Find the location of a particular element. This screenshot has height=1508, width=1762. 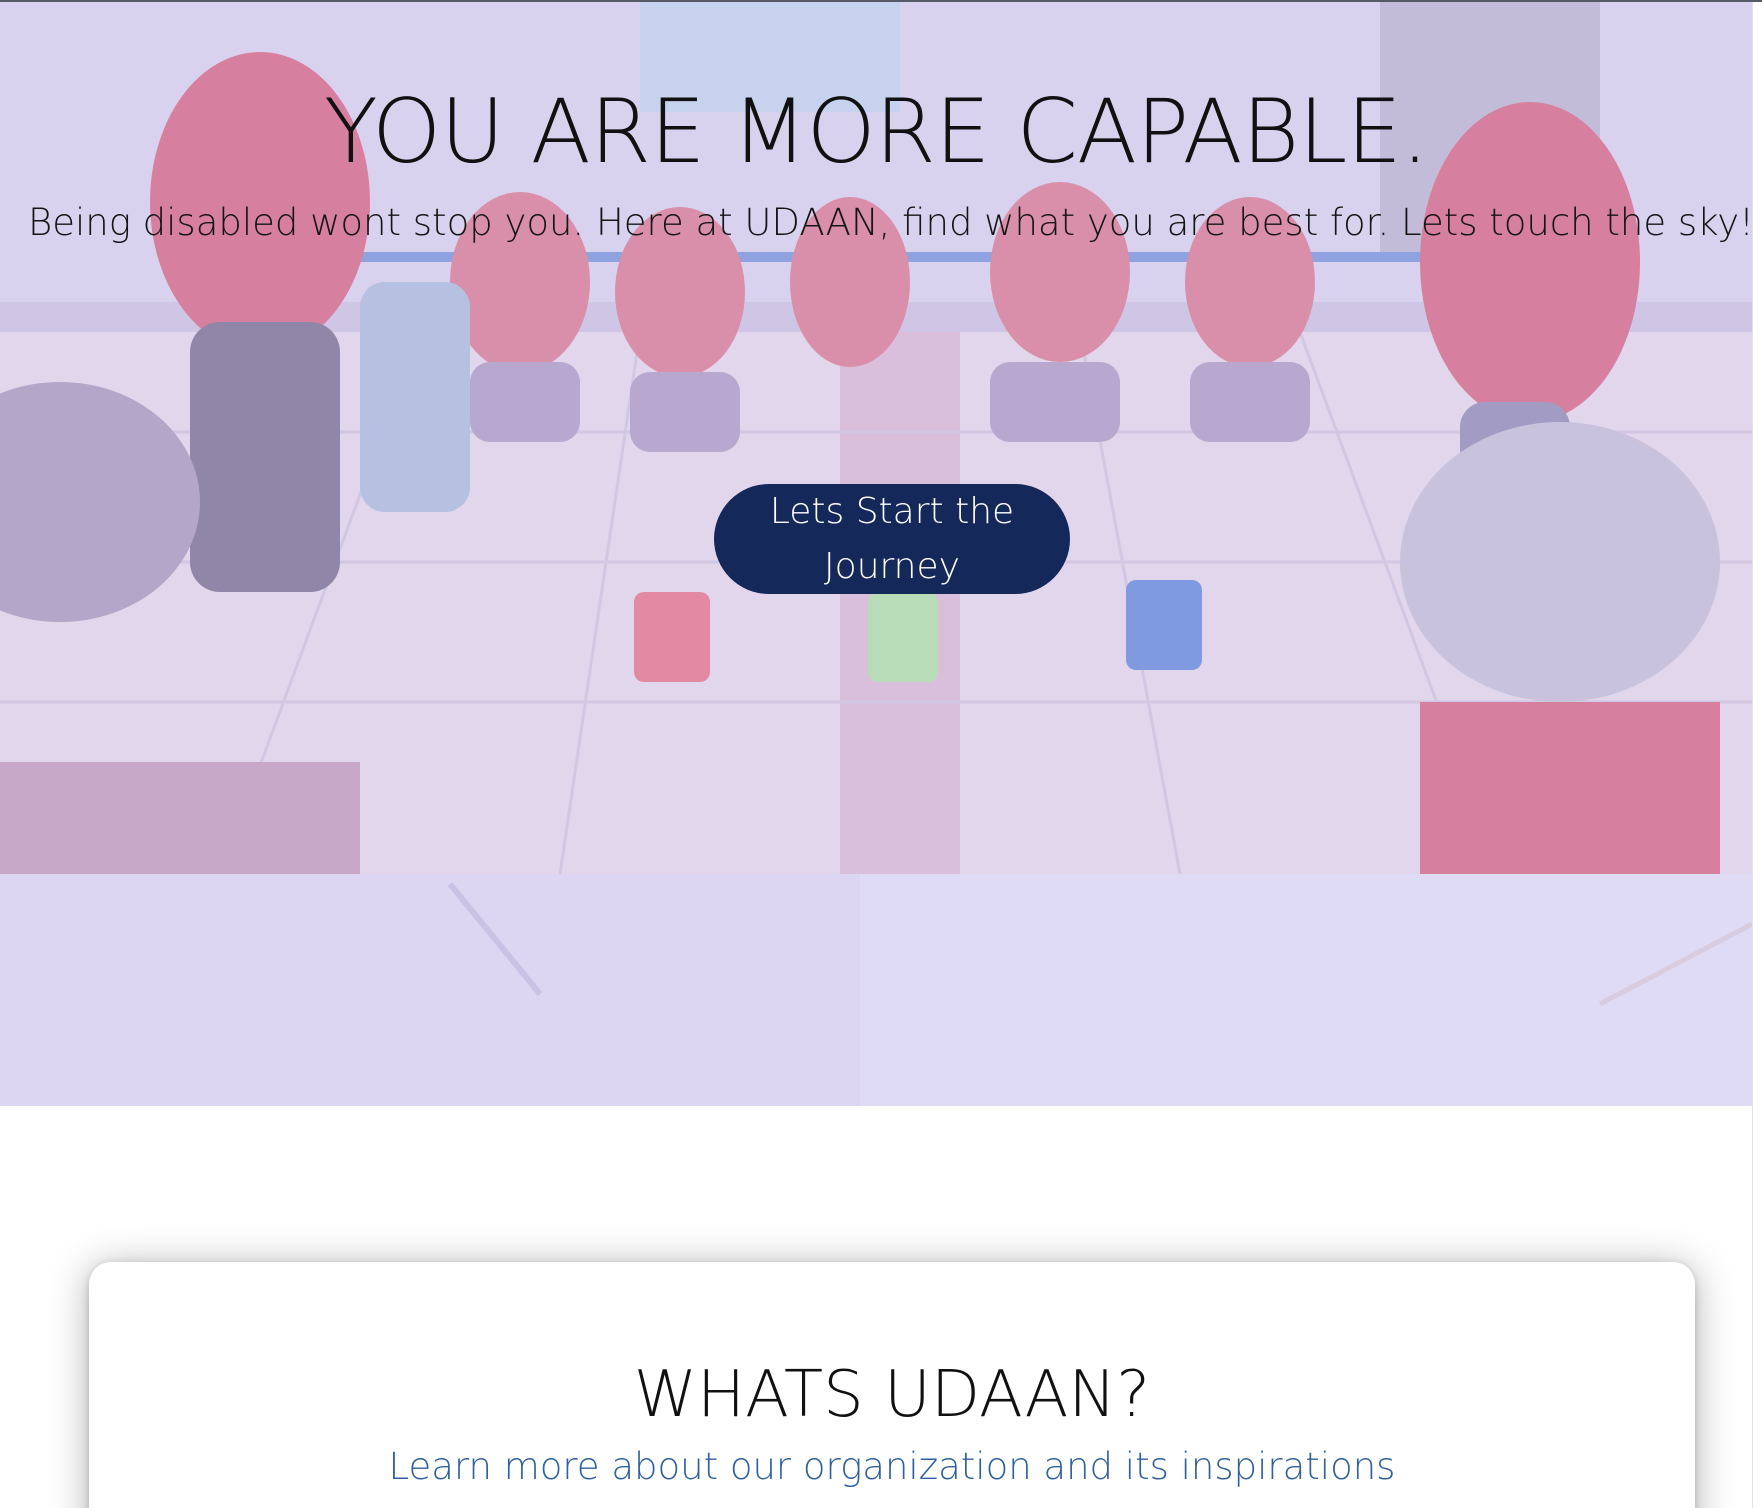

scrollbar-track is located at coordinates (1757, 755).